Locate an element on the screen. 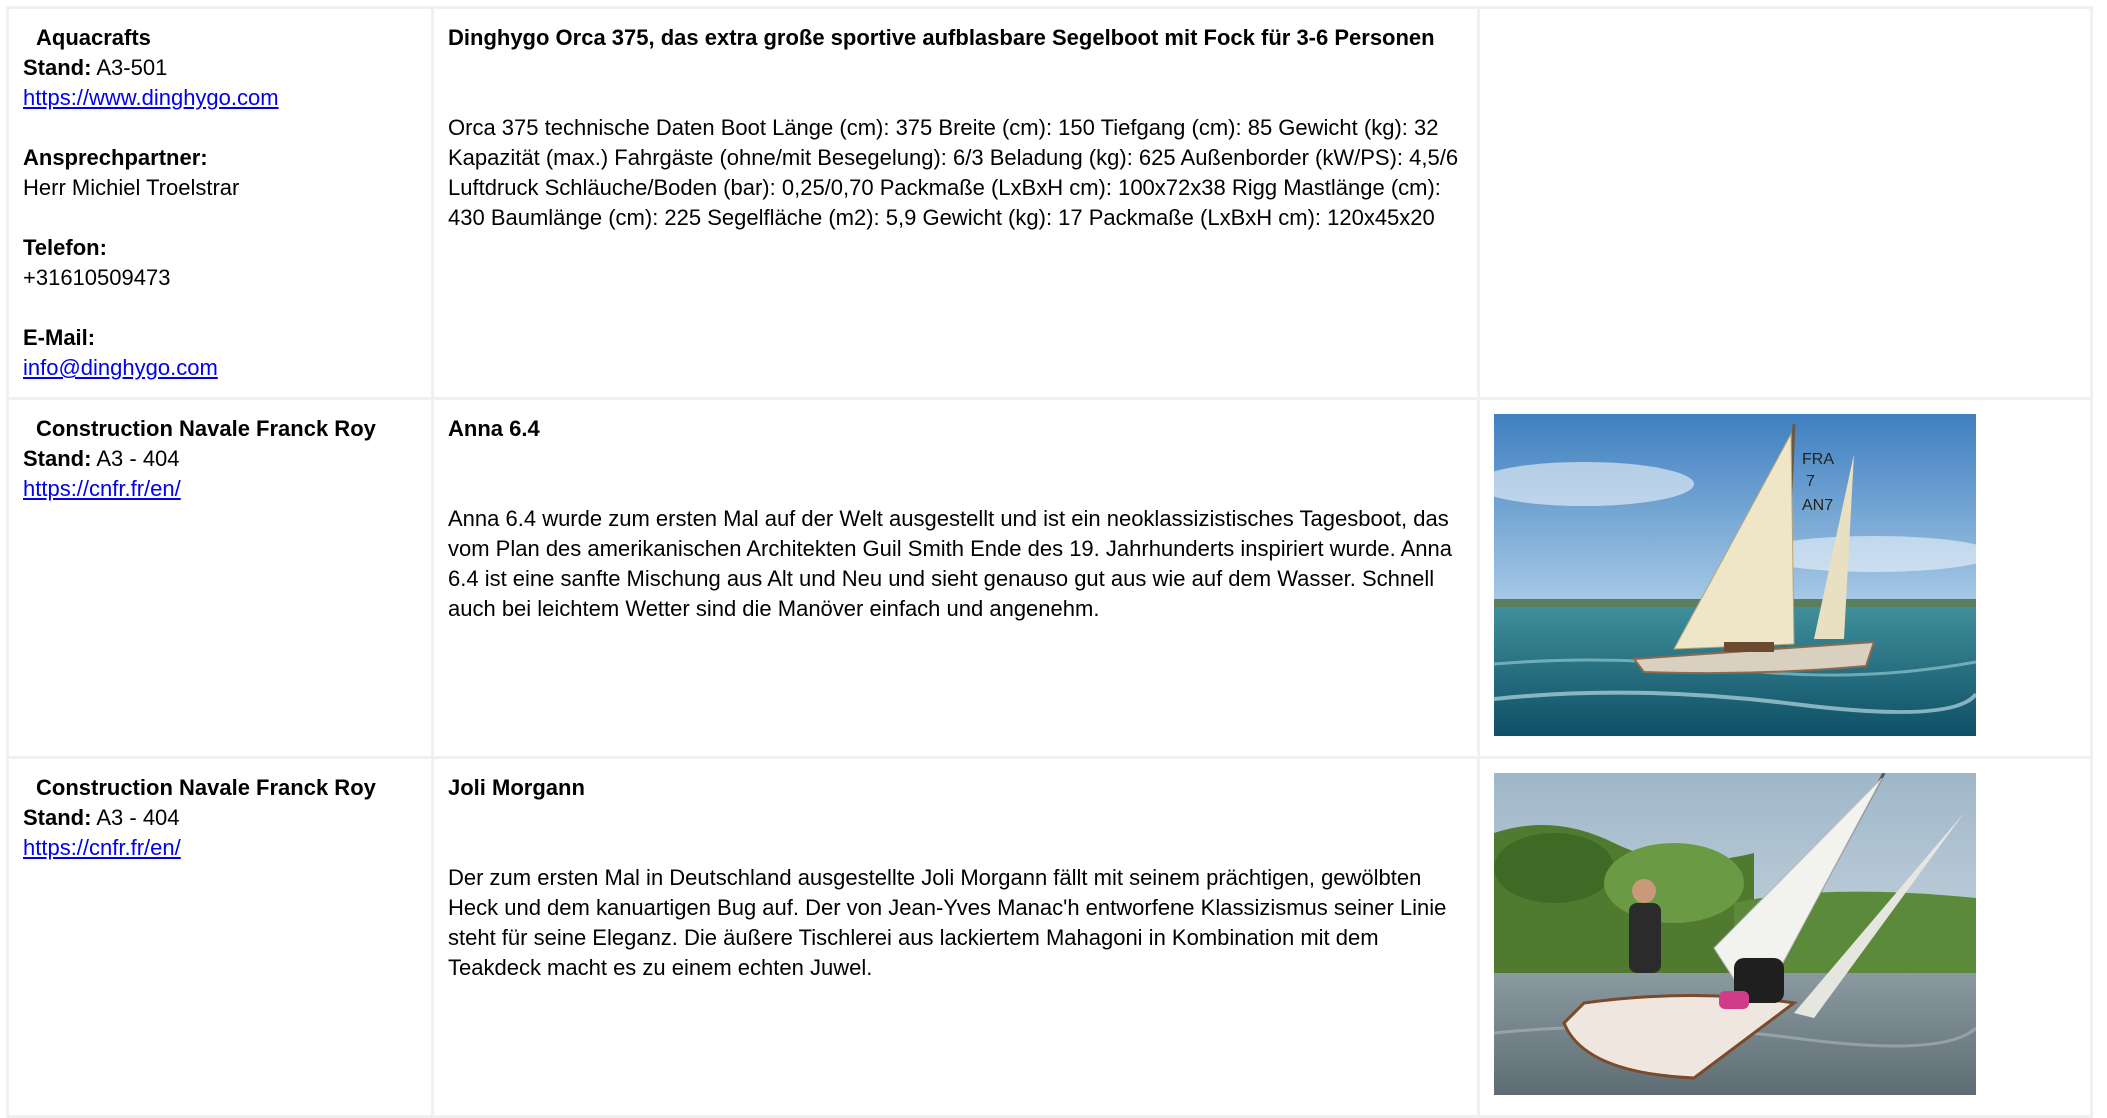 The width and height of the screenshot is (2107, 1118). svg-text: 7 is located at coordinates (1810, 481).